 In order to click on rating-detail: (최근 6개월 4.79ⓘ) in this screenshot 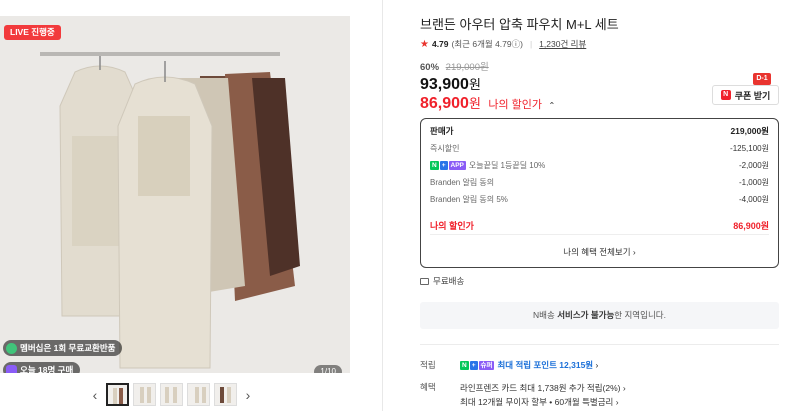, I will do `click(487, 44)`.